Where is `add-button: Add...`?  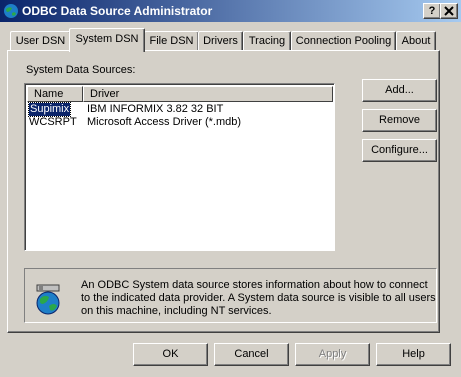
add-button: Add... is located at coordinates (399, 90).